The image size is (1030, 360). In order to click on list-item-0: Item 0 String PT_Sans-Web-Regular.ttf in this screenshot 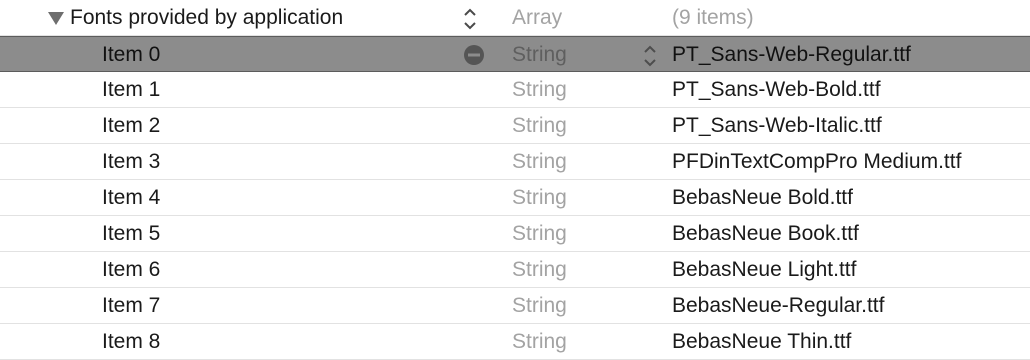, I will do `click(515, 54)`.